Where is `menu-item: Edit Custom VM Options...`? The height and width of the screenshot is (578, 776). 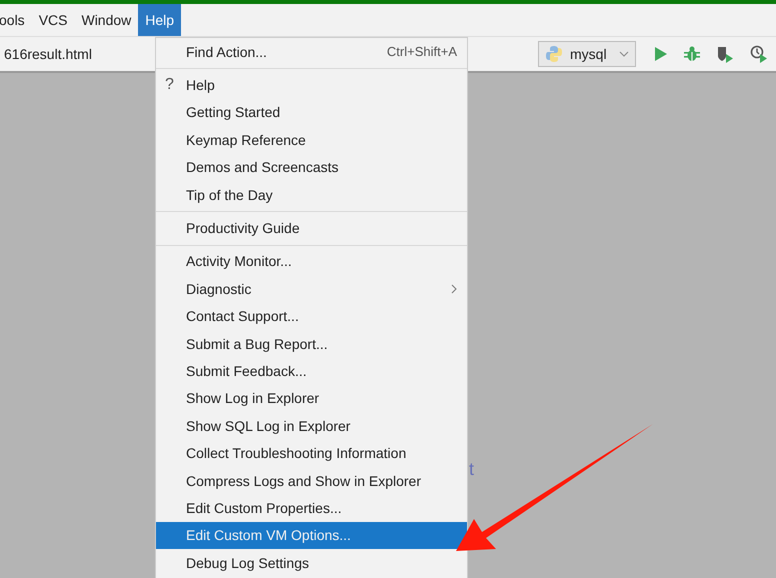
menu-item: Edit Custom VM Options... is located at coordinates (311, 536).